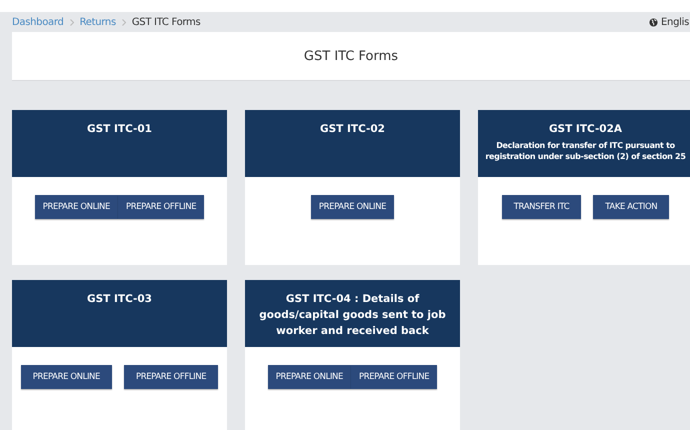 This screenshot has height=430, width=690. What do you see at coordinates (542, 207) in the screenshot?
I see `action-button: TRANSFER ITC` at bounding box center [542, 207].